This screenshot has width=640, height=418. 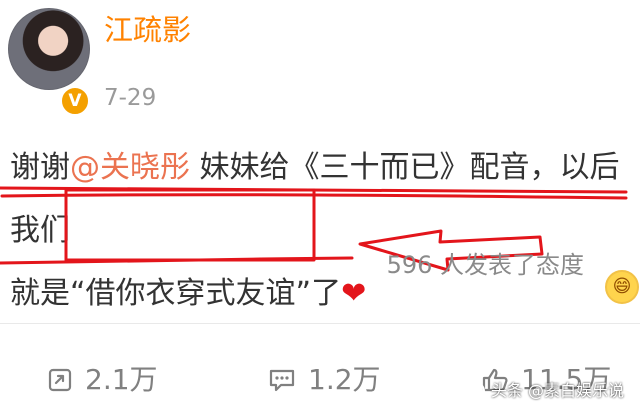 I want to click on source-watermark: 头条 @素白娱乐说, so click(x=545, y=391).